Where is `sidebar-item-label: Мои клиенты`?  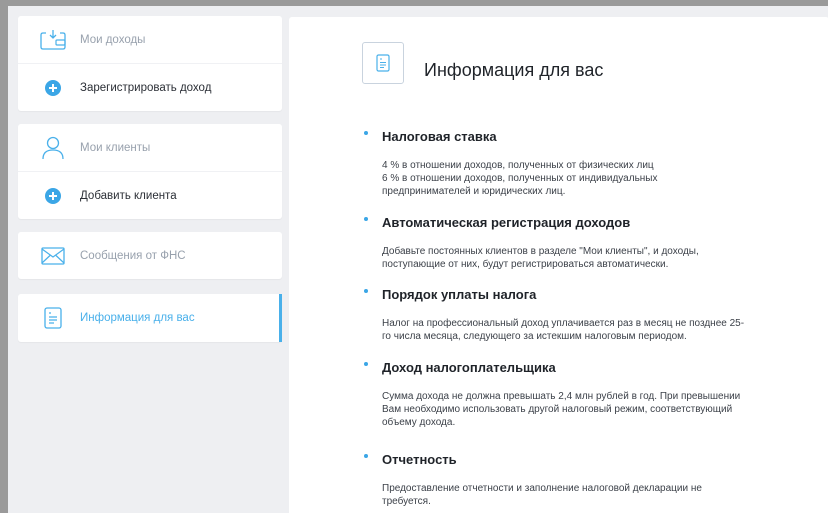 sidebar-item-label: Мои клиенты is located at coordinates (115, 147).